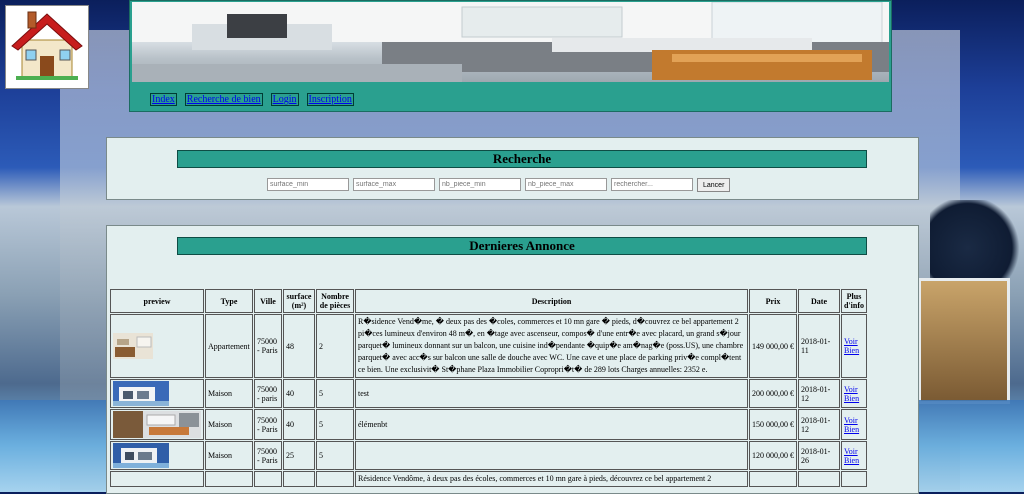 This screenshot has width=1024, height=494. Describe the element at coordinates (773, 479) in the screenshot. I see `prix-cell` at that location.